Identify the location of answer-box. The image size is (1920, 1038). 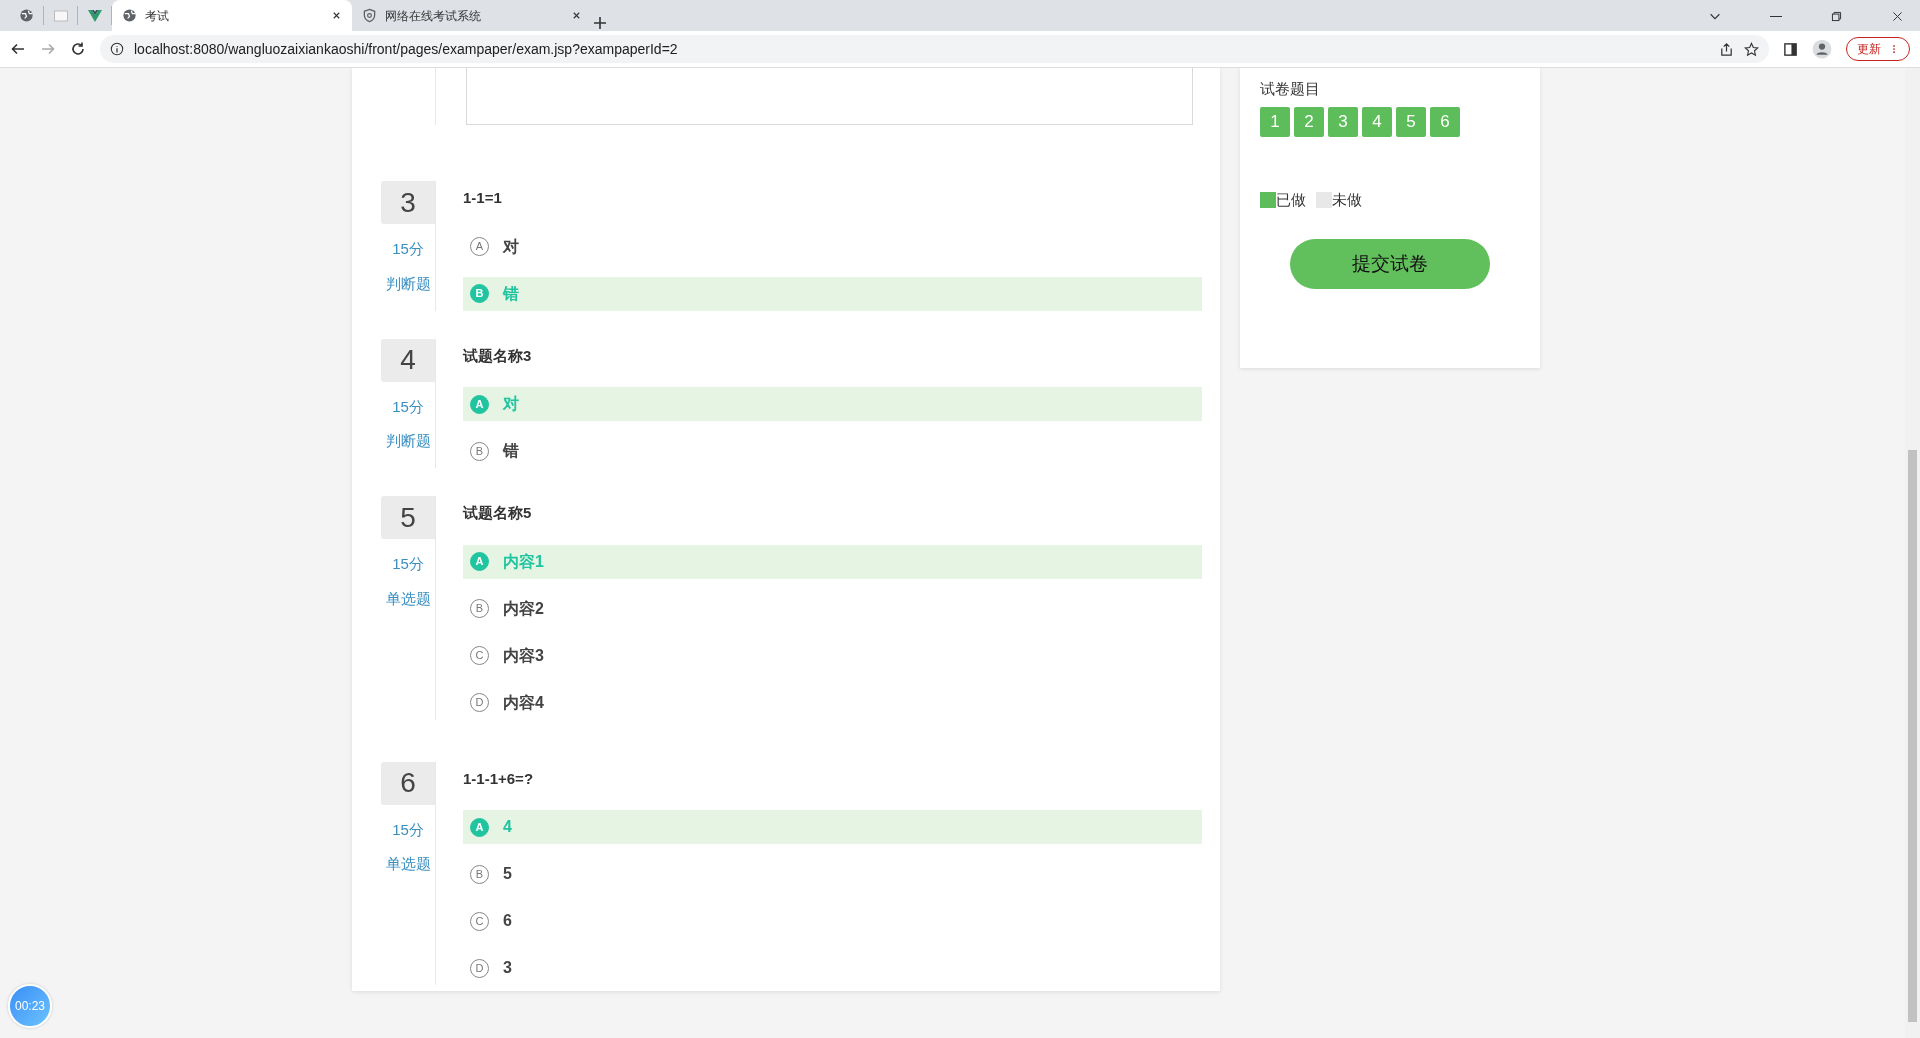
(829, 96).